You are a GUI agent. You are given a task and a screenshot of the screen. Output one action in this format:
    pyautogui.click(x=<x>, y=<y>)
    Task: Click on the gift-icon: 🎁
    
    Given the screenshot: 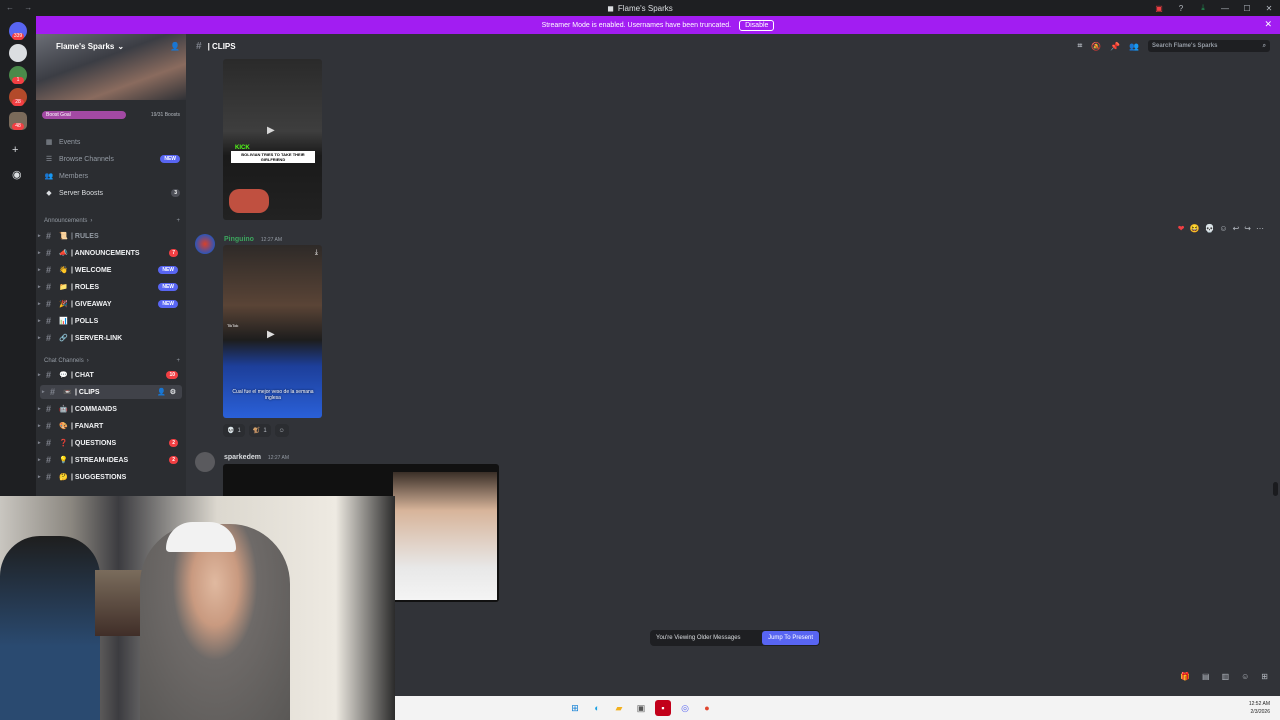 What is the action you would take?
    pyautogui.click(x=1185, y=676)
    